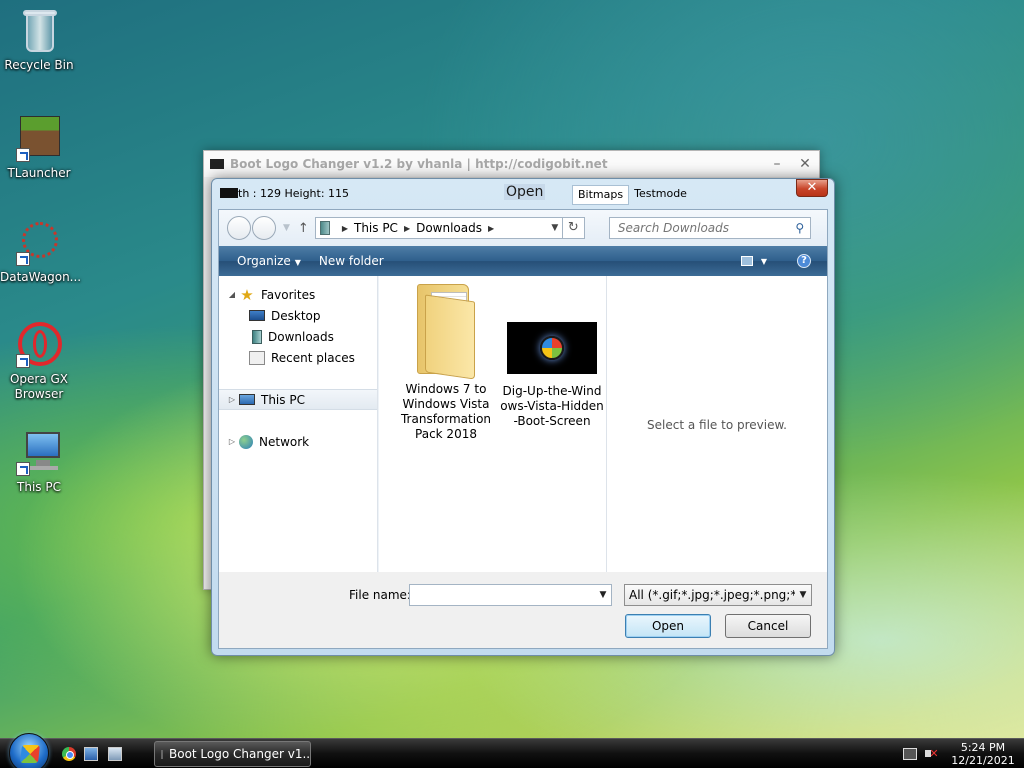 This screenshot has height=768, width=1024. What do you see at coordinates (39, 362) in the screenshot?
I see `desktop-icon-opera-gx: Opera GX Browser` at bounding box center [39, 362].